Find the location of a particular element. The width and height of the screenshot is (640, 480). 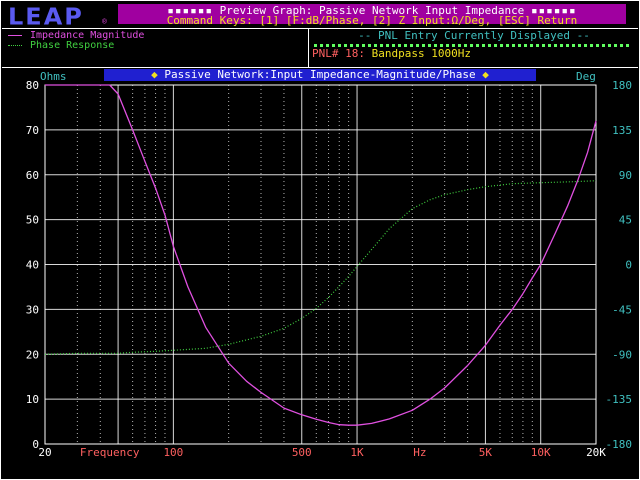

x-tick-label: 5K is located at coordinates (486, 452).